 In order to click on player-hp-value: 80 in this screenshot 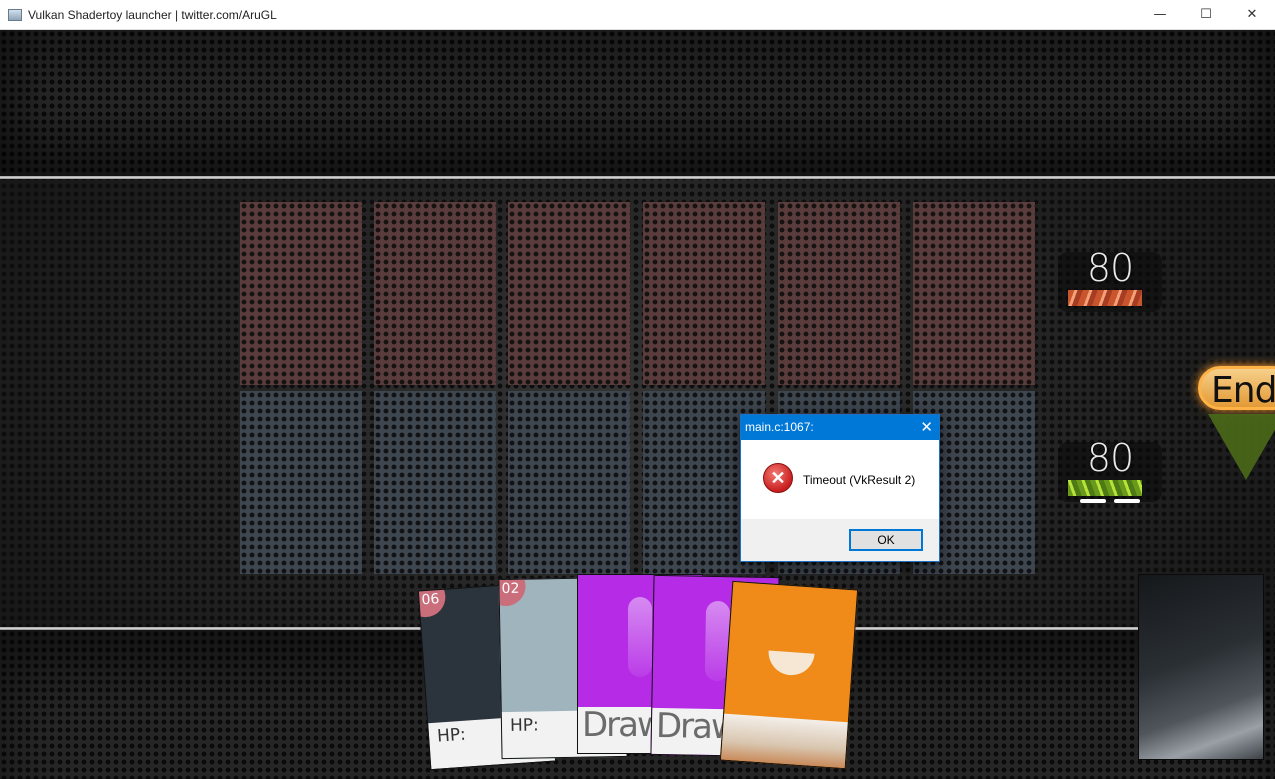, I will do `click(1110, 458)`.